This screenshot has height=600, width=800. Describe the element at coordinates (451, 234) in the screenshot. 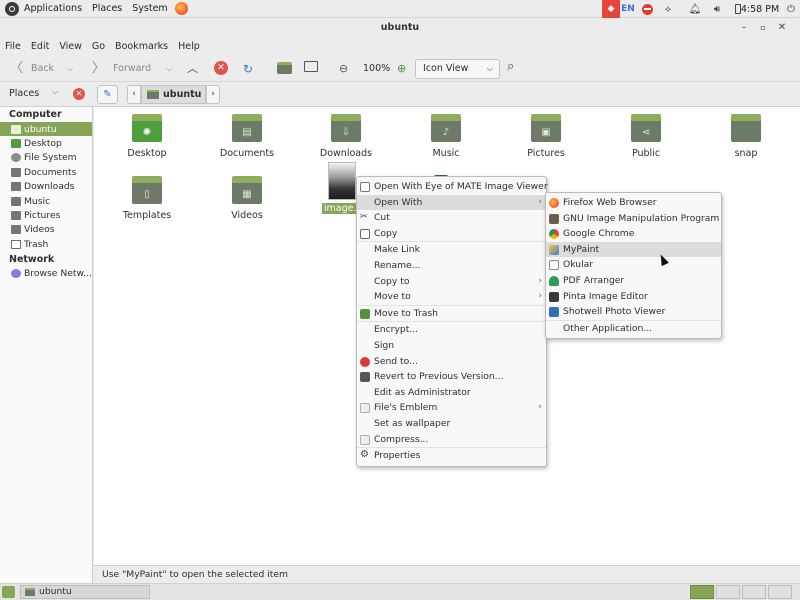

I see `menu-item-copy: Copy` at that location.